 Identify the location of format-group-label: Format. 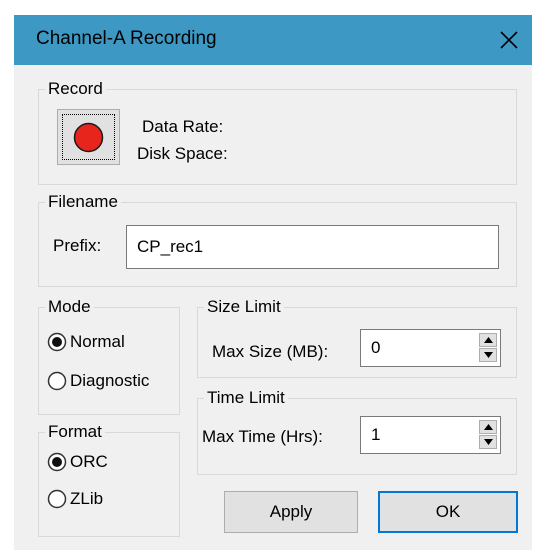
(75, 432).